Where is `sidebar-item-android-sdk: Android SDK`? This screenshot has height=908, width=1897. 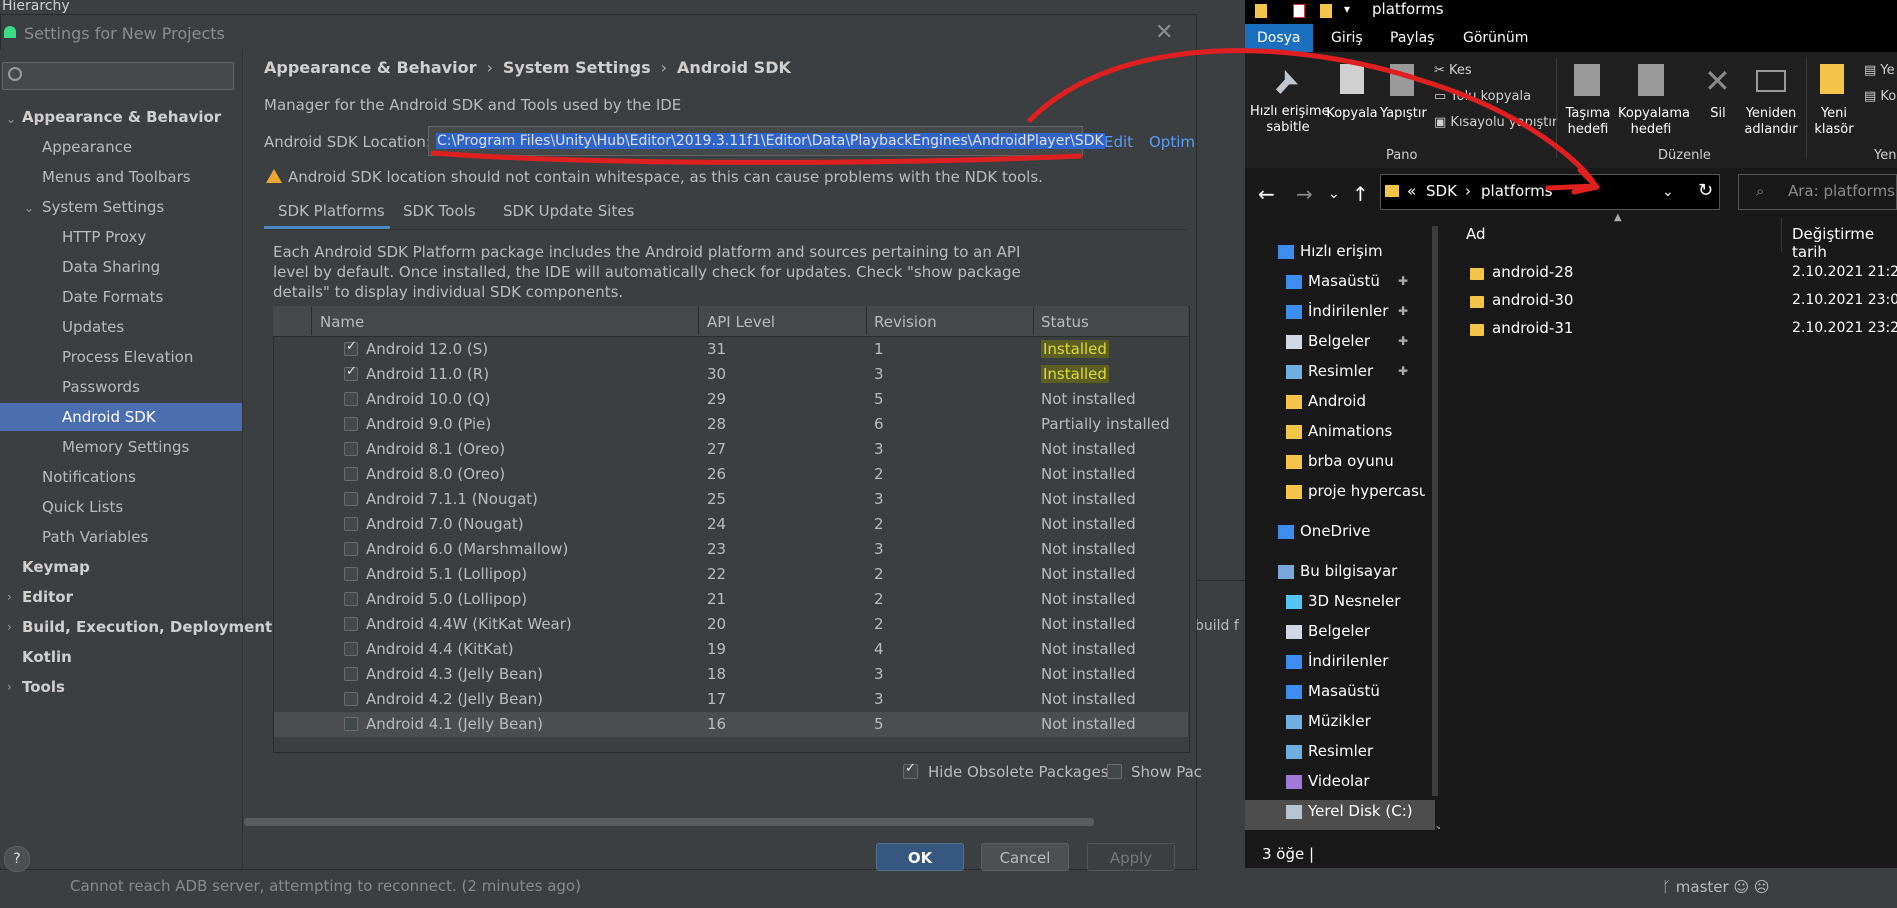 sidebar-item-android-sdk: Android SDK is located at coordinates (121, 417).